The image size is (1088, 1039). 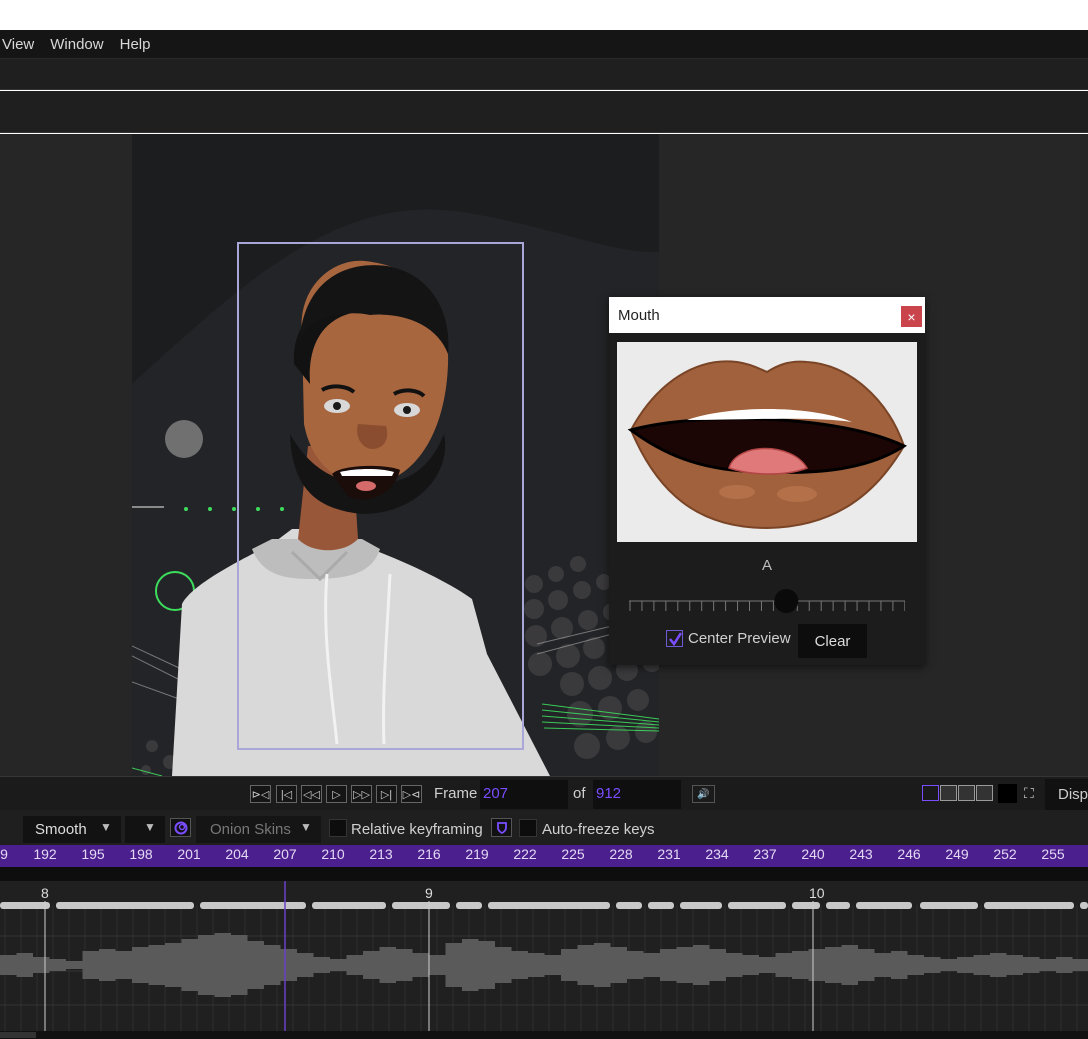 What do you see at coordinates (411, 794) in the screenshot?
I see `loop-end-button: ▷⊲` at bounding box center [411, 794].